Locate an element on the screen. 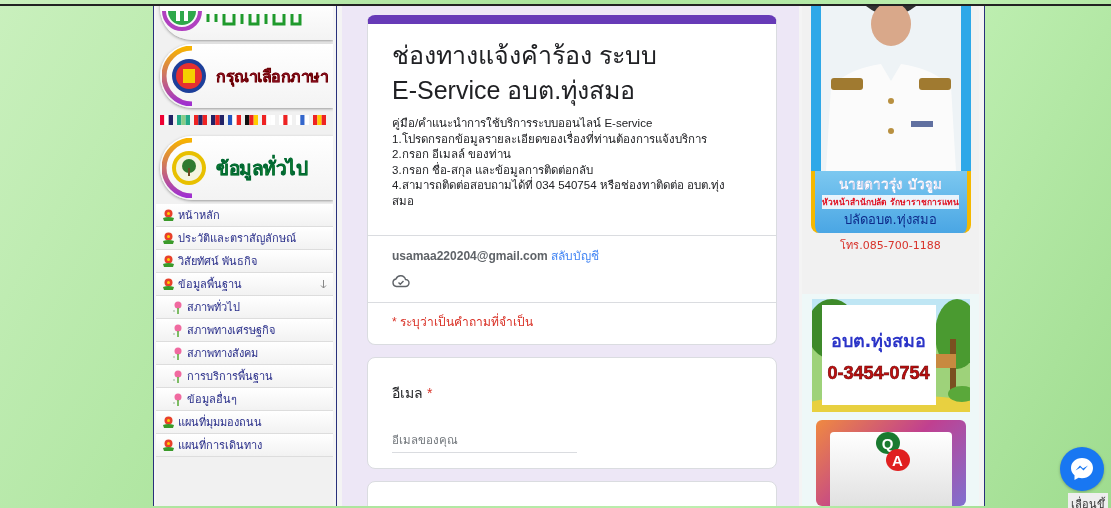 This screenshot has height=508, width=1111. submenu-item-label: สภาพทางเศรษฐกิจ is located at coordinates (231, 331).